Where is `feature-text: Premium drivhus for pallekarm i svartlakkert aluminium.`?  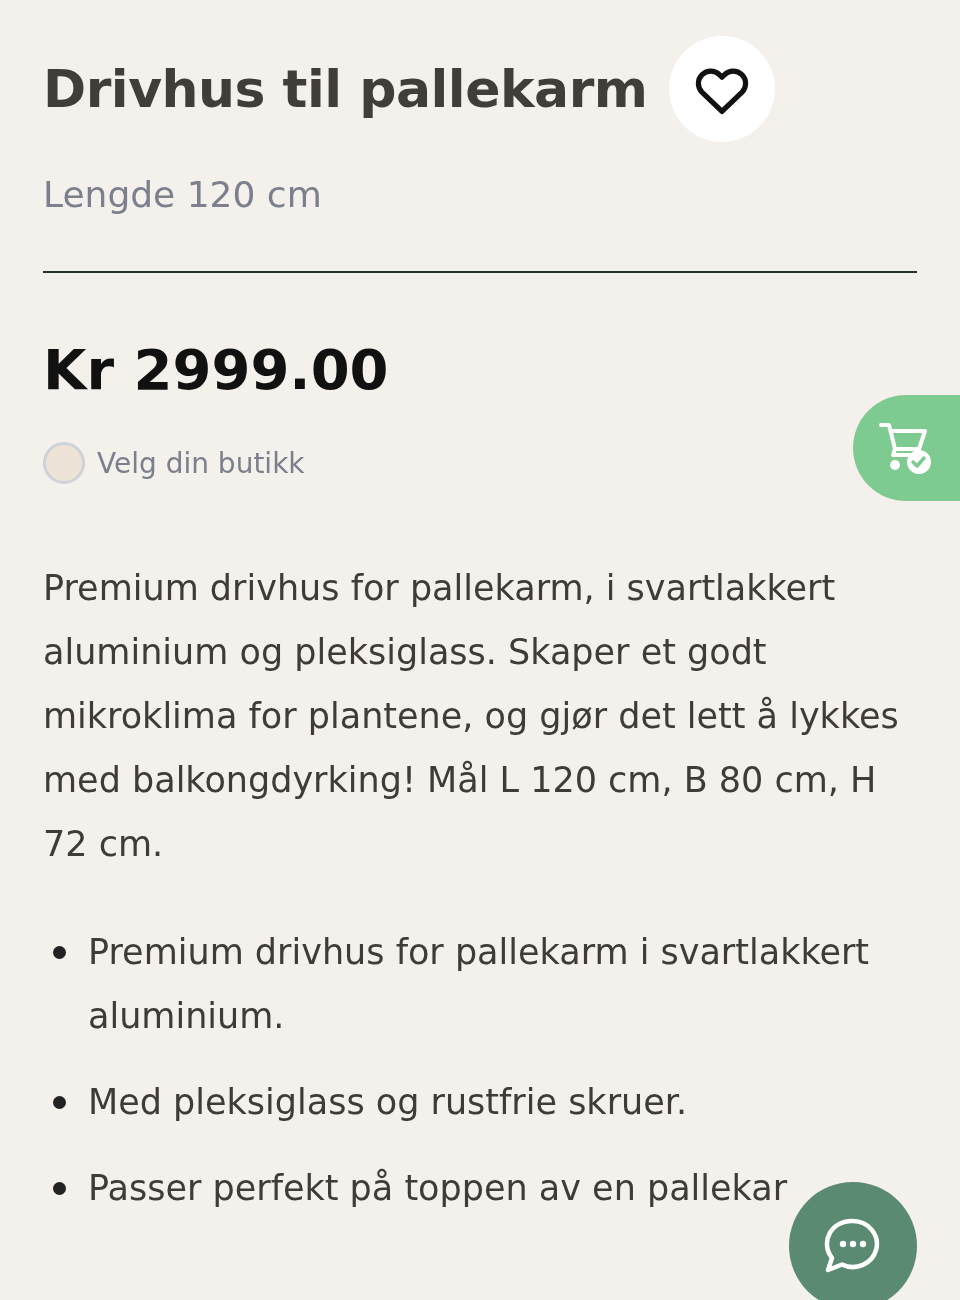 feature-text: Premium drivhus for pallekarm i svartlakkert aluminium. is located at coordinates (479, 984).